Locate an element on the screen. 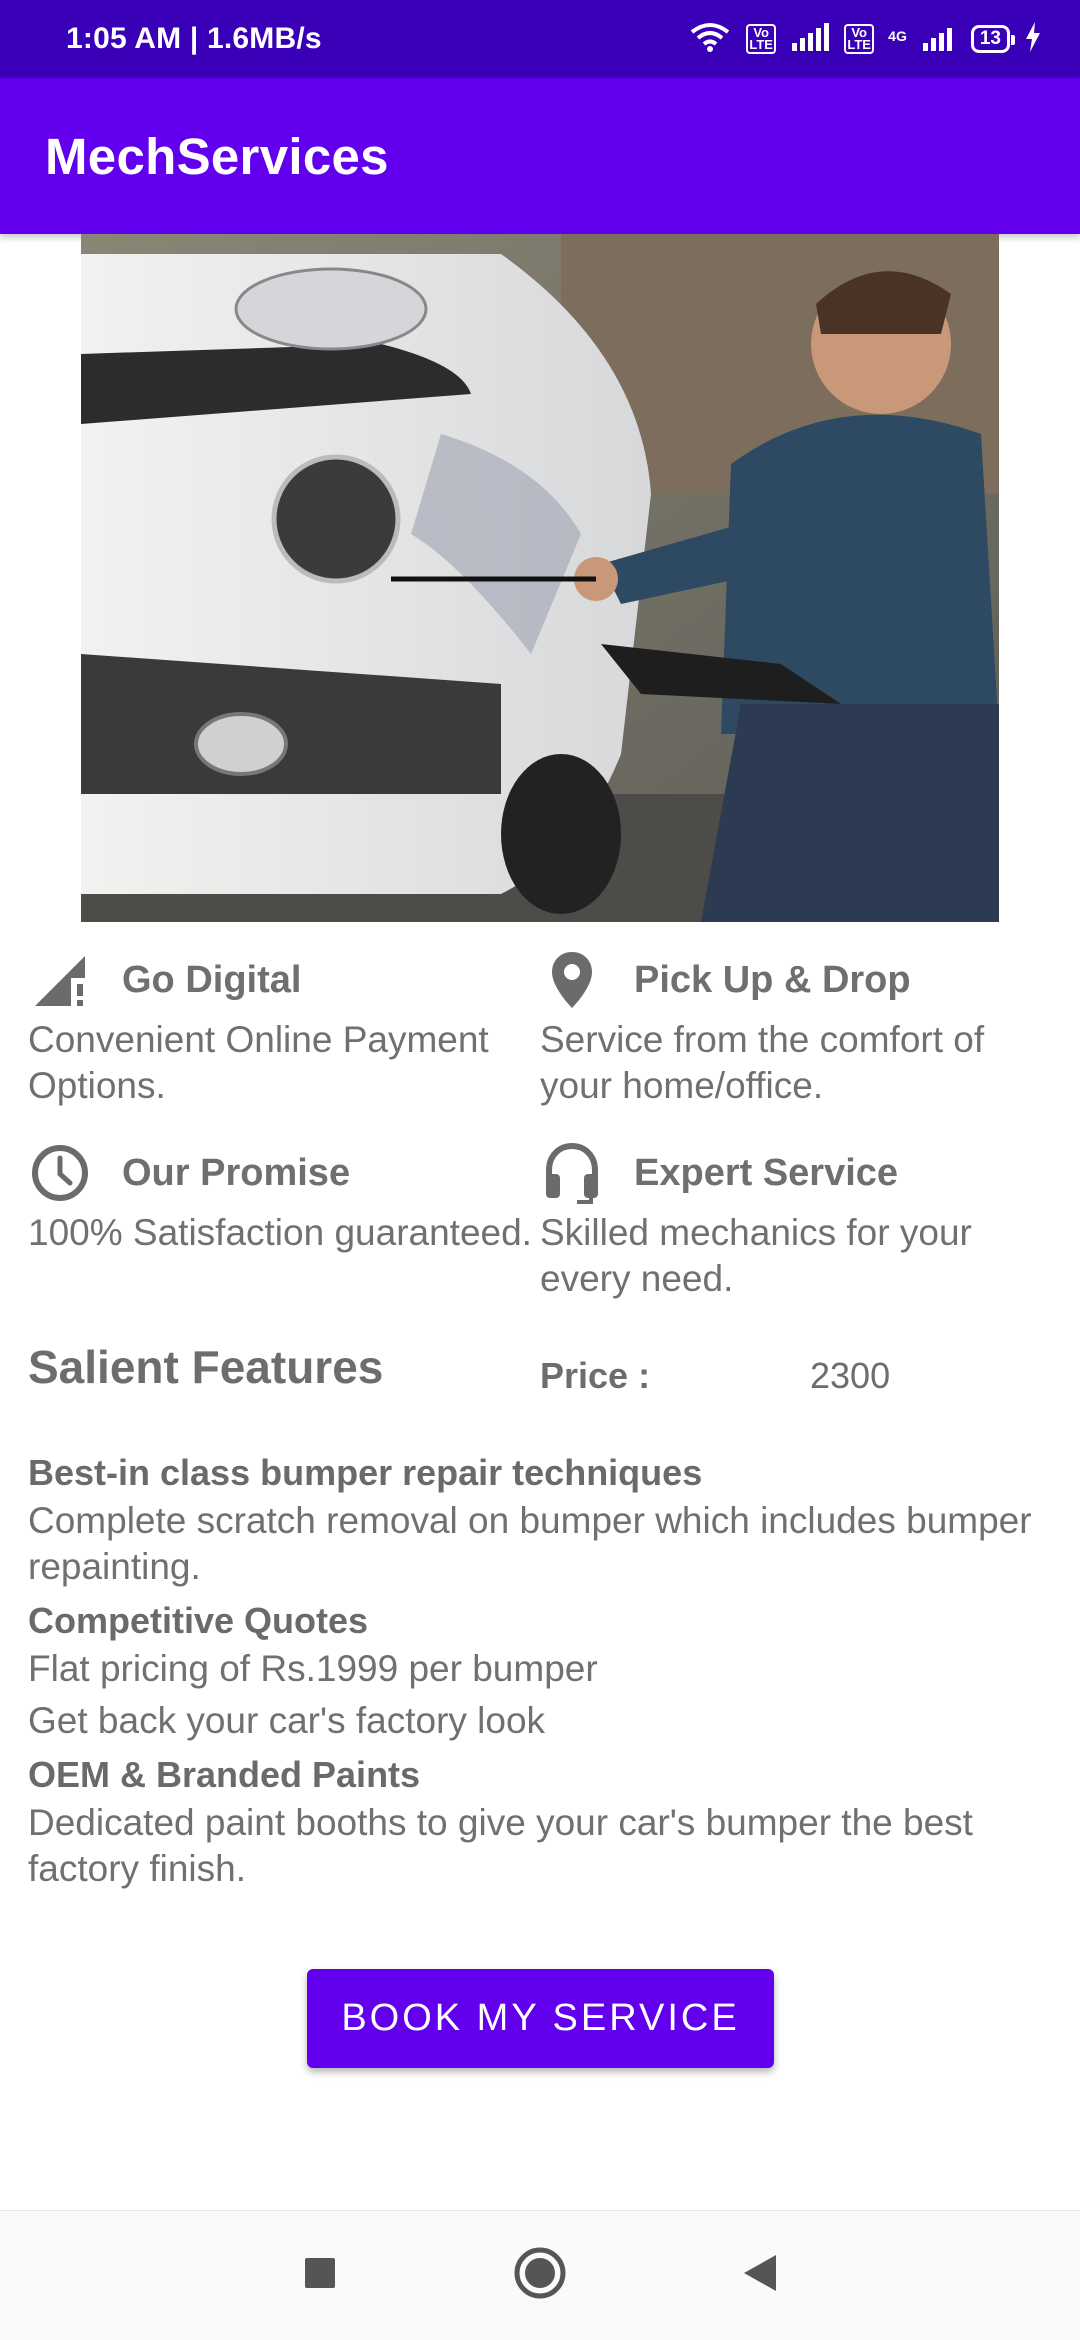  square-icon is located at coordinates (320, 2275).